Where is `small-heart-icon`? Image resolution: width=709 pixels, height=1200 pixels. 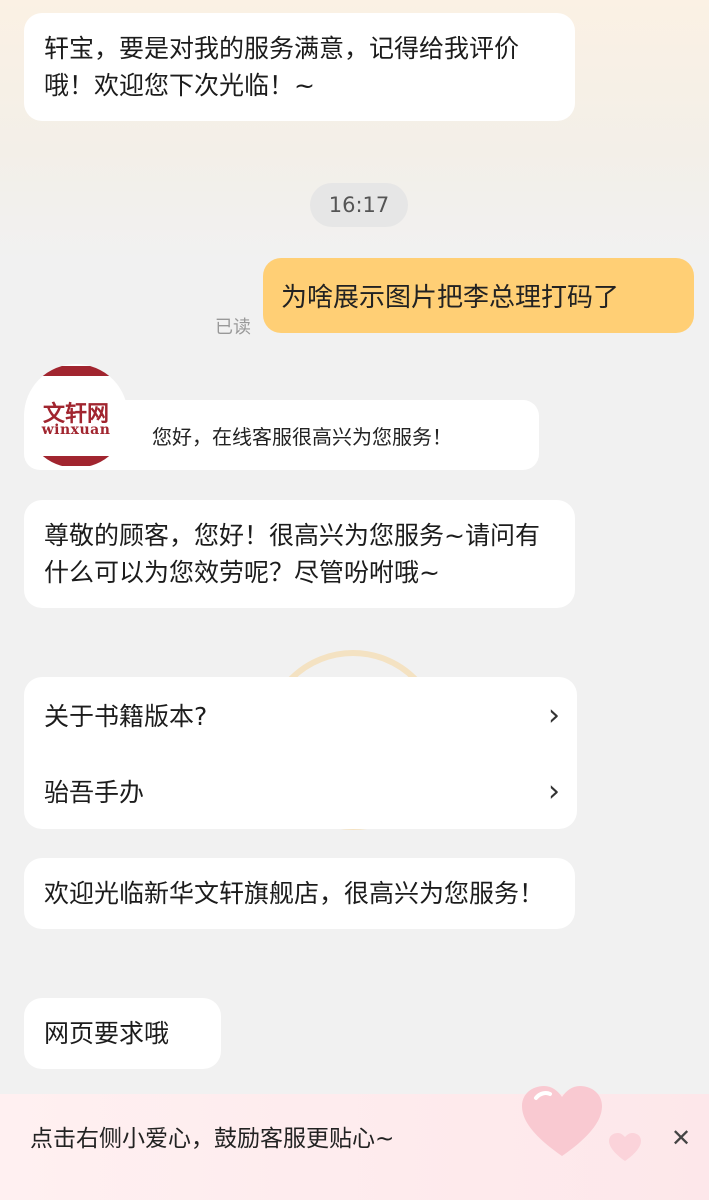
small-heart-icon is located at coordinates (625, 1147).